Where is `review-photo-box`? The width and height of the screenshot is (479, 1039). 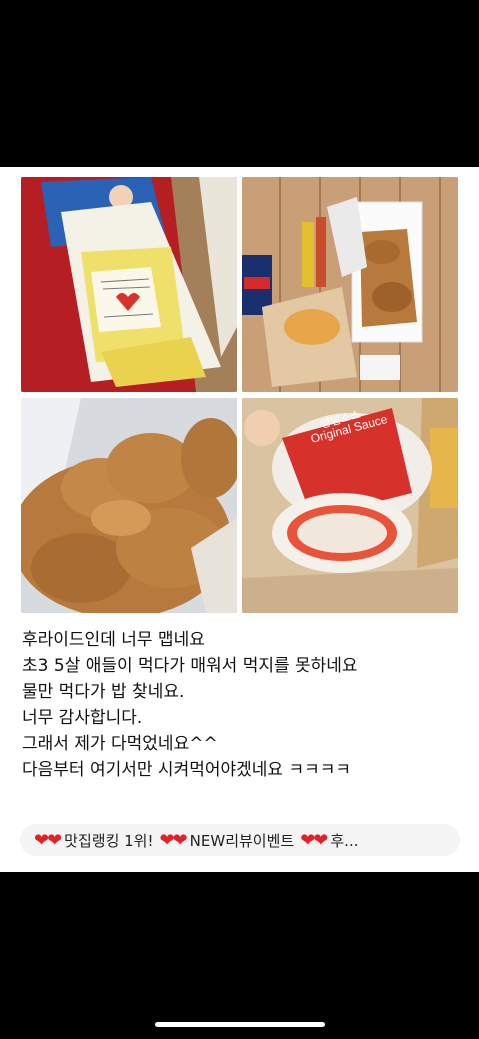
review-photo-box is located at coordinates (350, 284).